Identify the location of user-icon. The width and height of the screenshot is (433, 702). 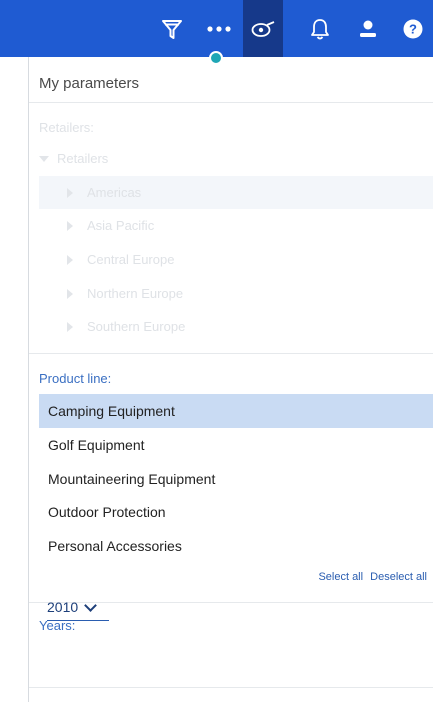
(368, 28).